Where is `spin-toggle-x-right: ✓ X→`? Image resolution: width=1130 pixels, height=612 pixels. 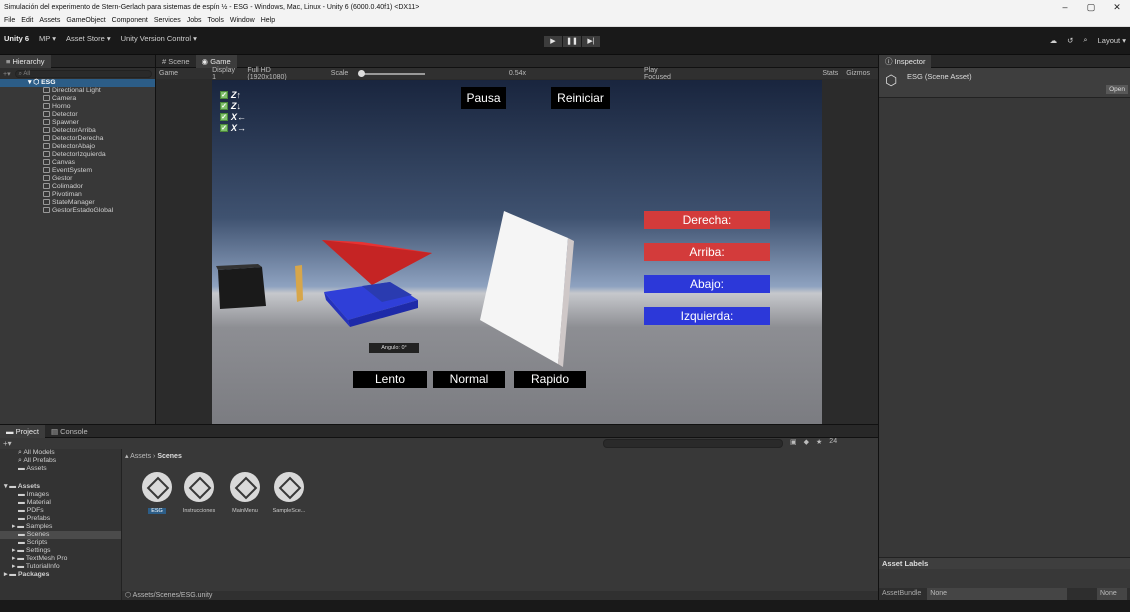
spin-toggle-x-right: ✓ X→ is located at coordinates (233, 128).